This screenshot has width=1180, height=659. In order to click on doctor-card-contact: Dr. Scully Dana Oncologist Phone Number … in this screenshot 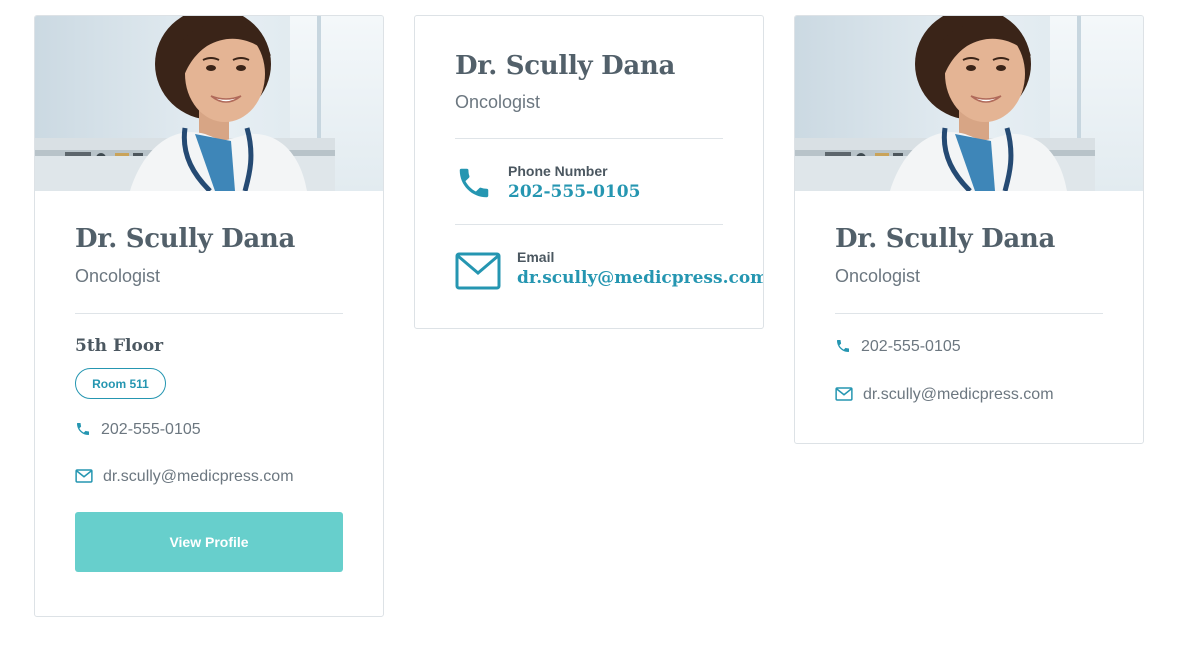, I will do `click(589, 172)`.